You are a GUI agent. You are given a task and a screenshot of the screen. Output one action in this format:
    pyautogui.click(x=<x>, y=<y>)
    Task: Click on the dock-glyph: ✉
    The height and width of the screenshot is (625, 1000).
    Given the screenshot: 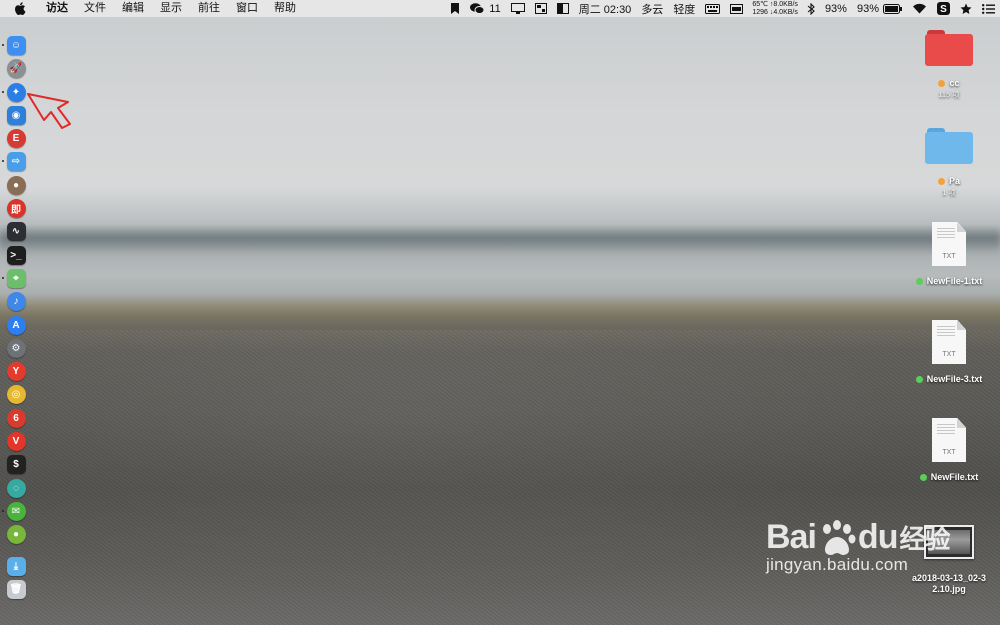 What is the action you would take?
    pyautogui.click(x=16, y=511)
    